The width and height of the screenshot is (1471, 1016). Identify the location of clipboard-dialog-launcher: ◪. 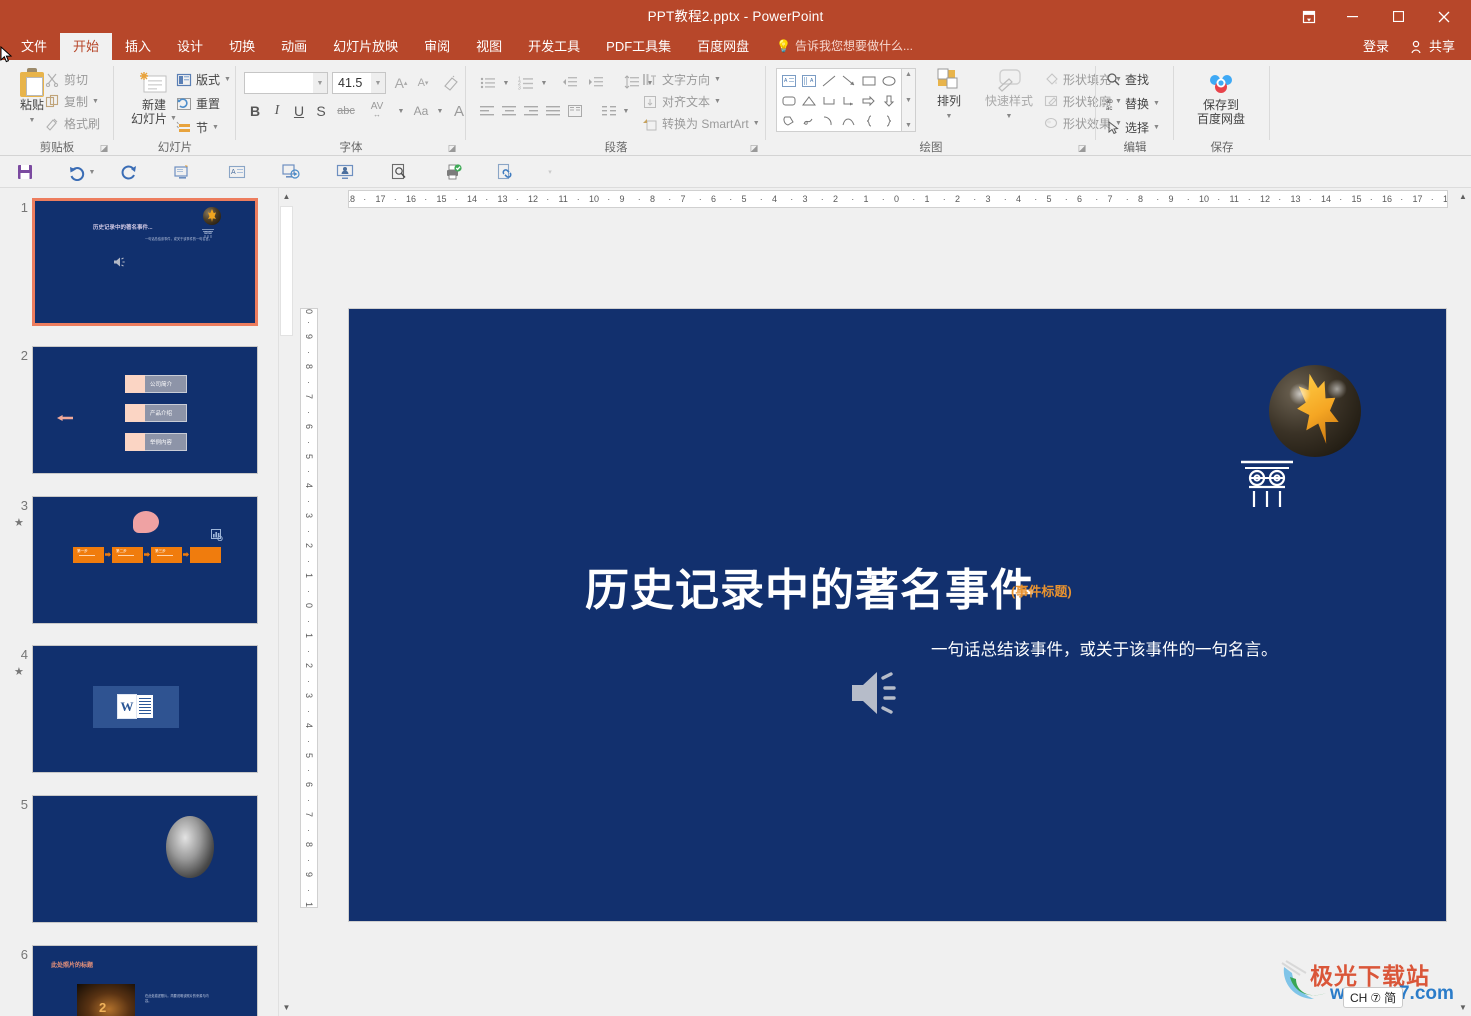
(104, 148).